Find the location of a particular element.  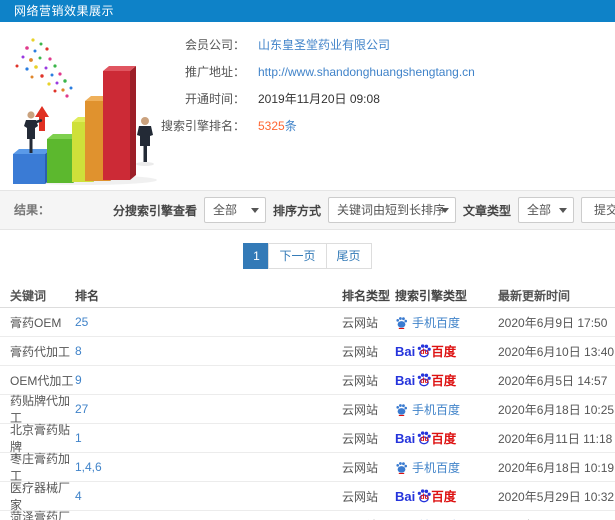

filter-controls: 分搜索引擎查看 全部 排序方式 关键词由短到长排序 文章类型 全部 提交 is located at coordinates (364, 210).